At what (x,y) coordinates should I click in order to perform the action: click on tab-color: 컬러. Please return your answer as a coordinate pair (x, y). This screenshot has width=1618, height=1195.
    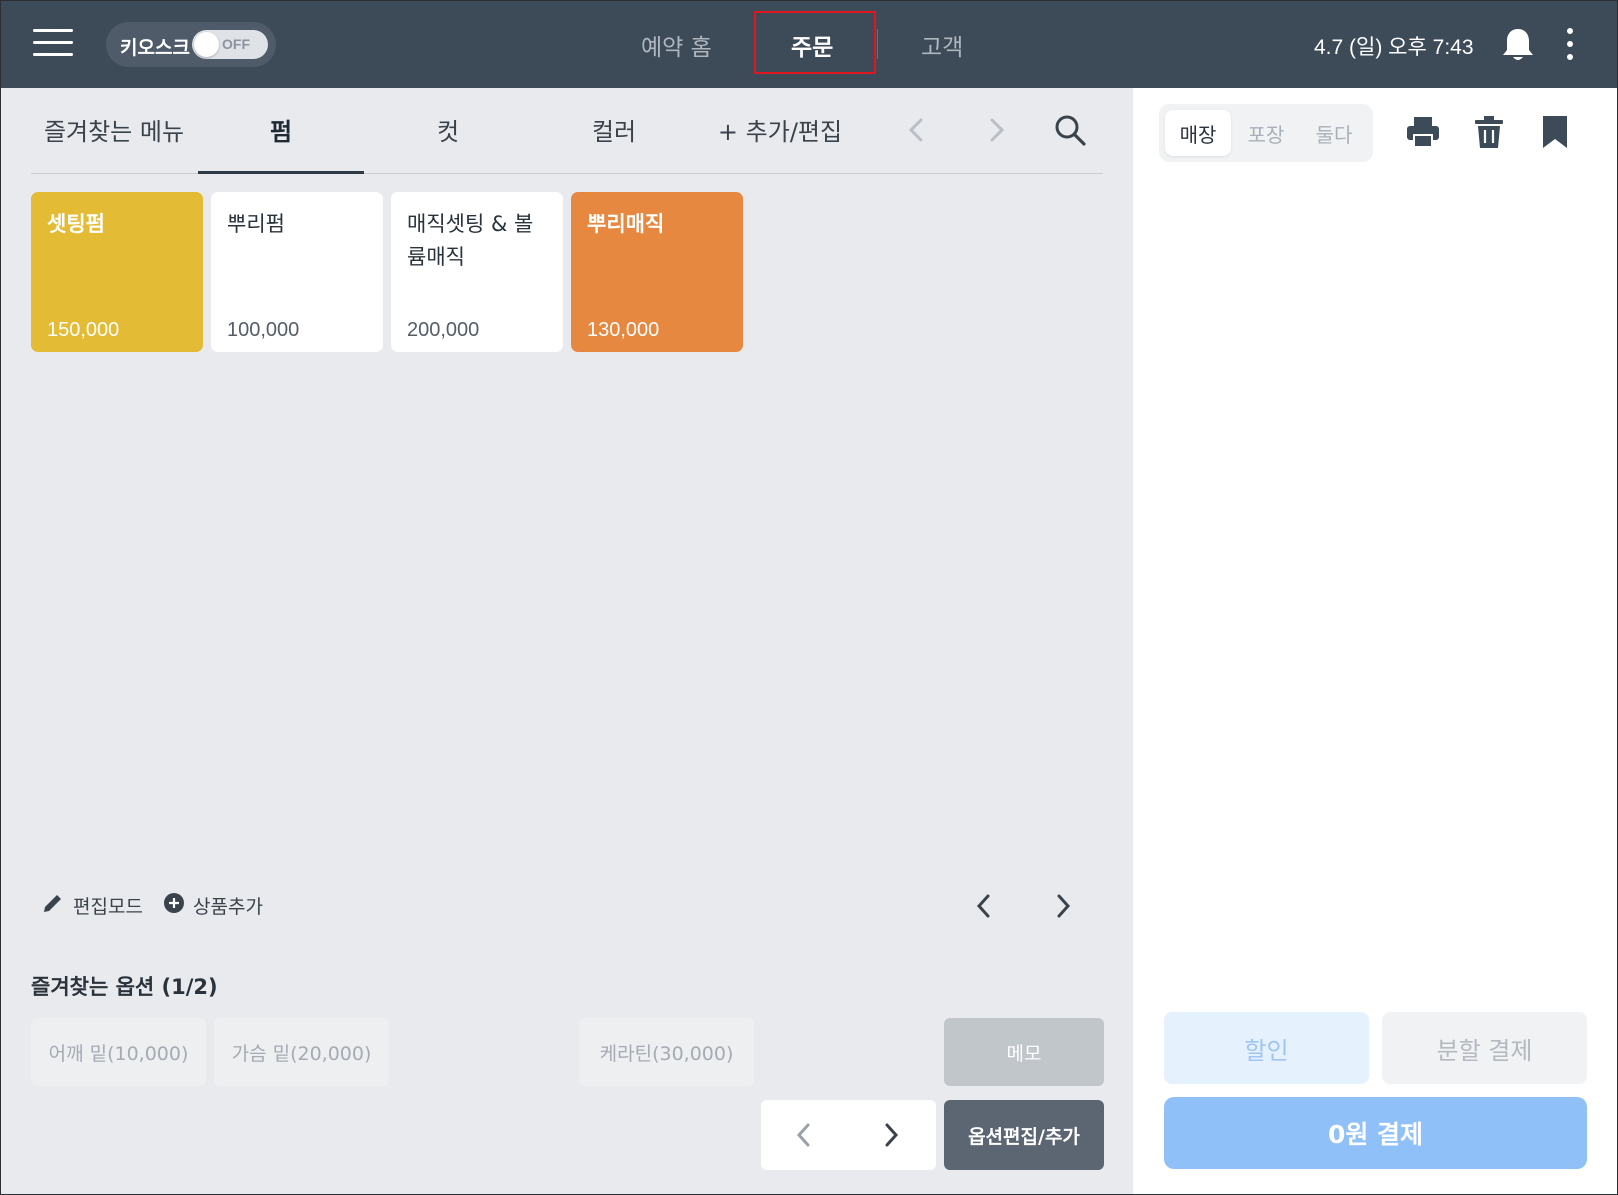
    Looking at the image, I should click on (614, 143).